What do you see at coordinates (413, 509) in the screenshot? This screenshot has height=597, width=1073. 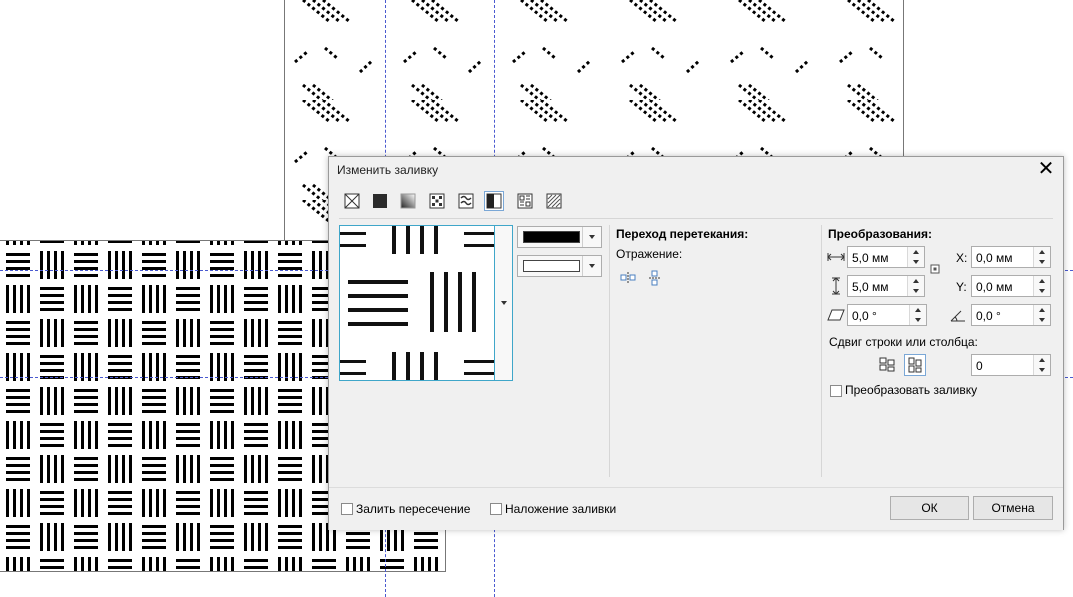 I see `fill-intersection-label: Залить пересечение` at bounding box center [413, 509].